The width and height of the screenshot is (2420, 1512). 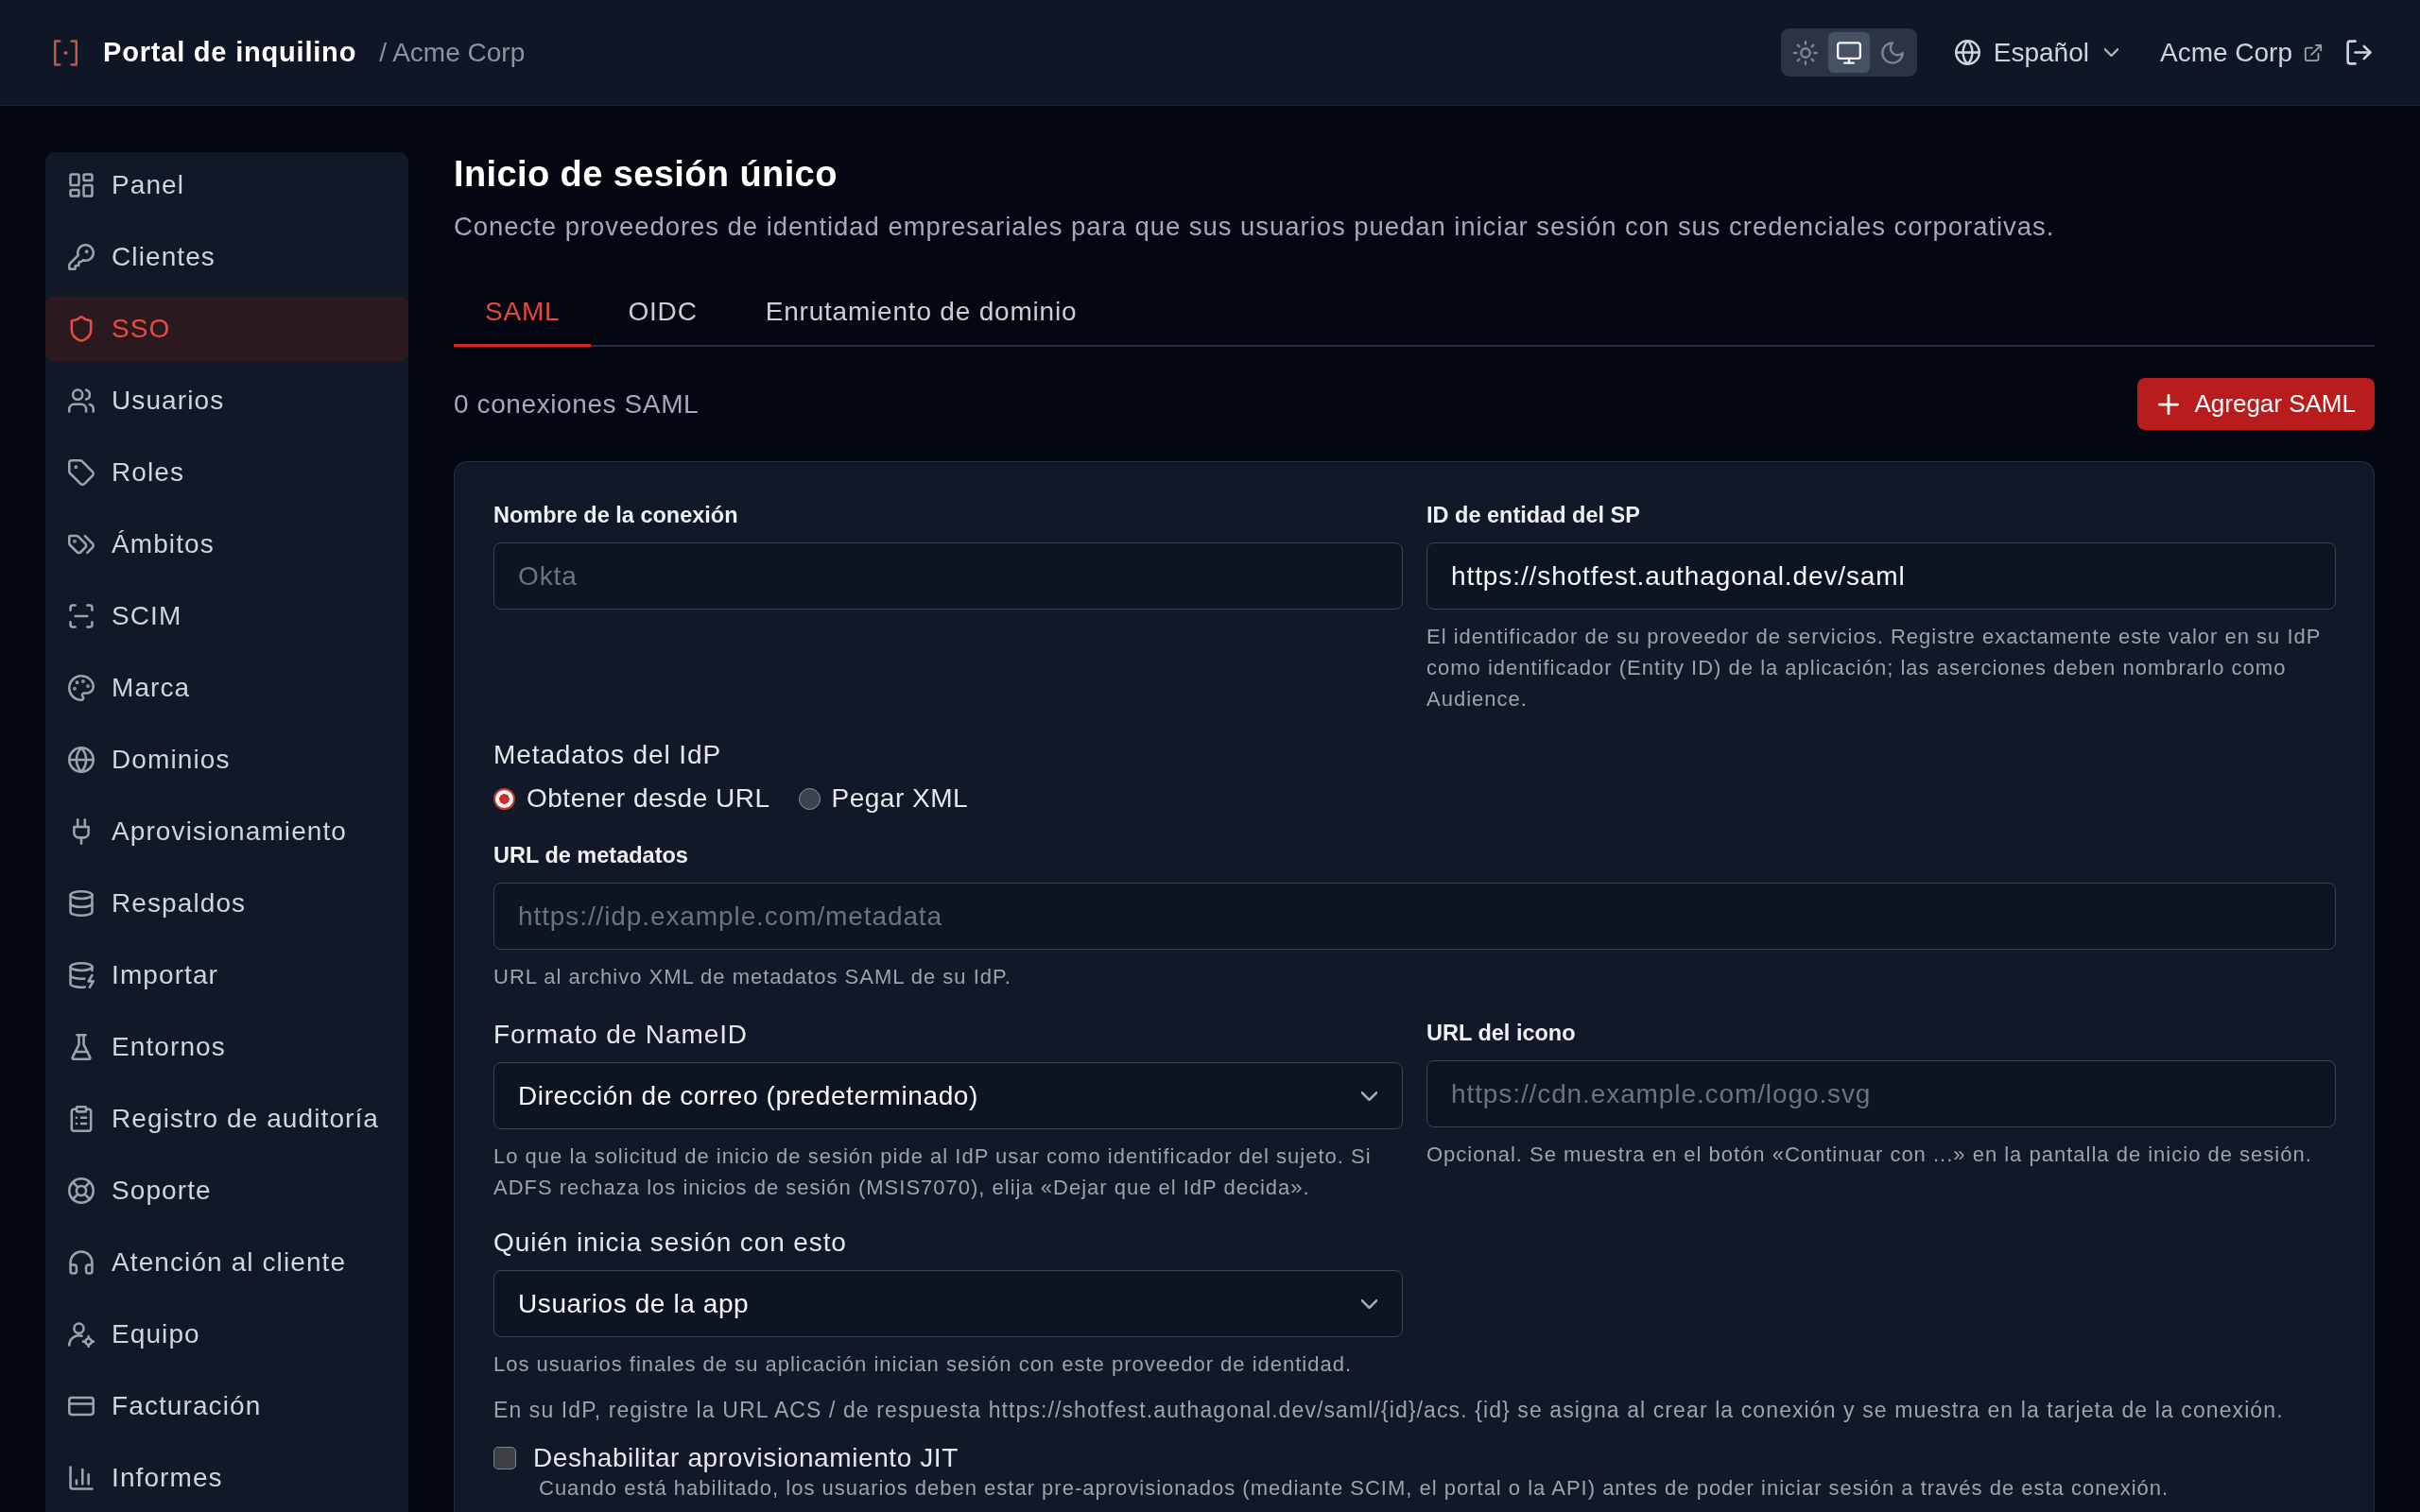 What do you see at coordinates (226, 616) in the screenshot?
I see `sidebar-item: SCIM` at bounding box center [226, 616].